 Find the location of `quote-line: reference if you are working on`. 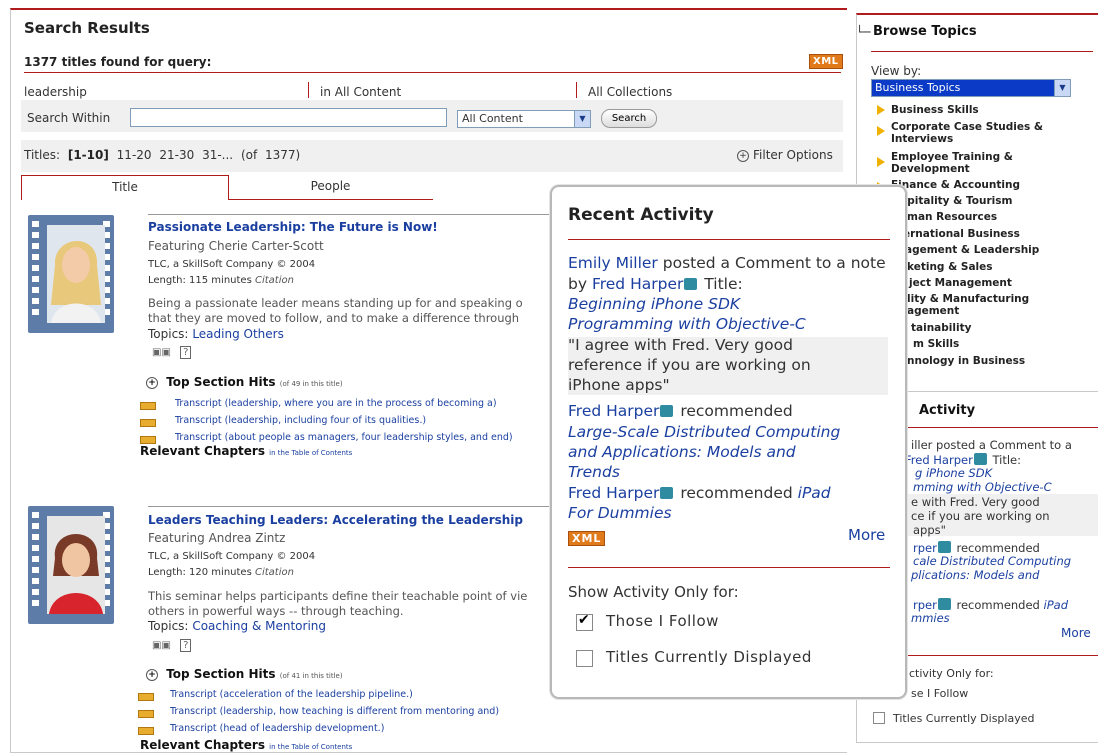

quote-line: reference if you are working on is located at coordinates (689, 365).